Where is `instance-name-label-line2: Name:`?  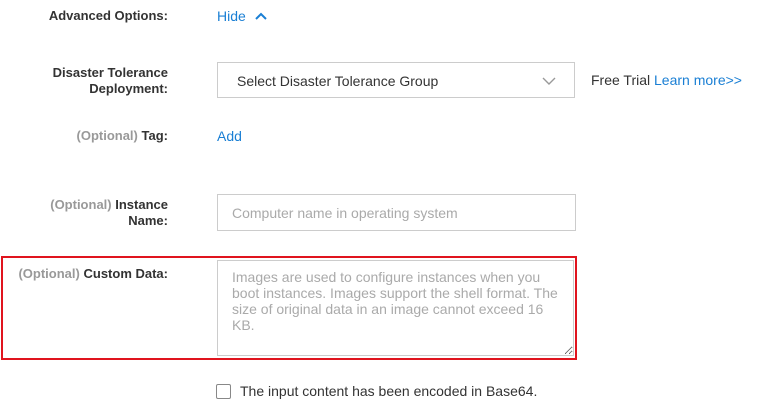 instance-name-label-line2: Name: is located at coordinates (148, 220).